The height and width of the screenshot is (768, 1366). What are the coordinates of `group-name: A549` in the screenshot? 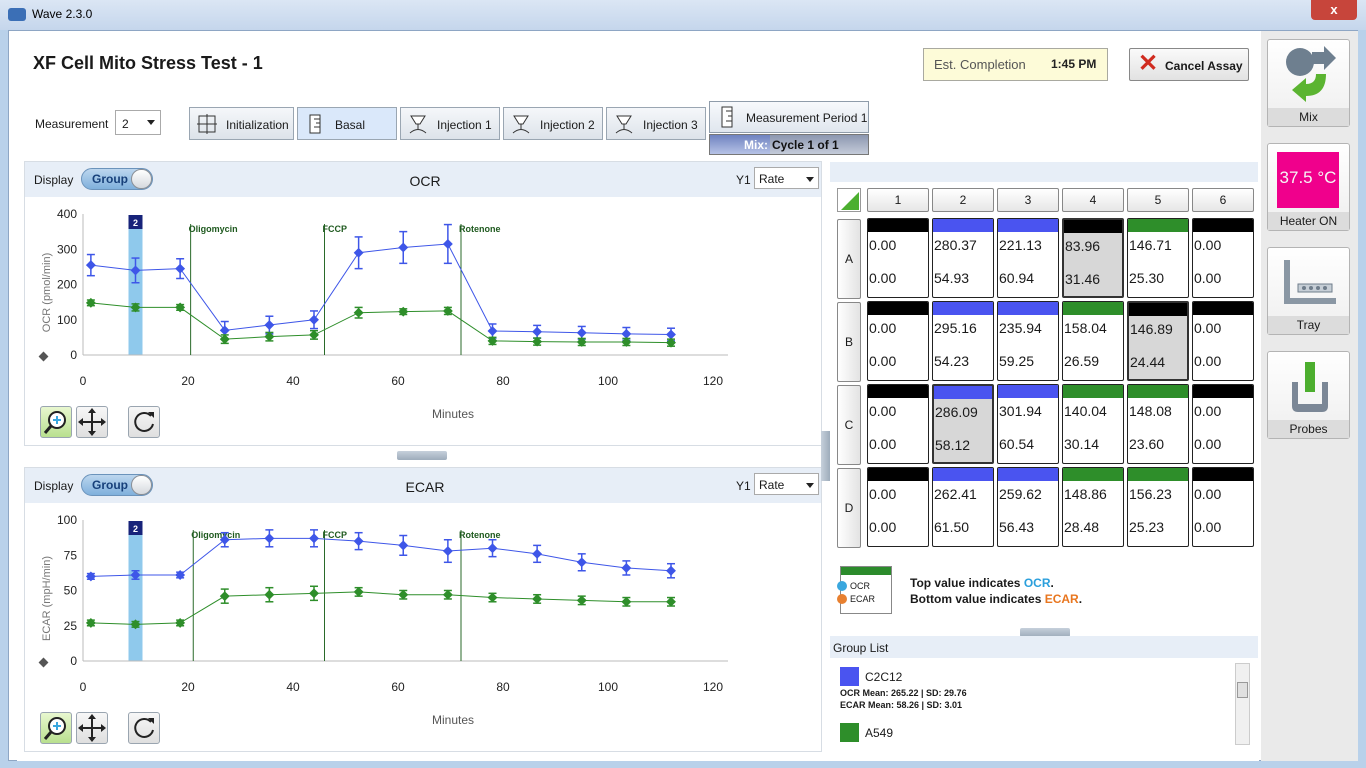 It's located at (879, 733).